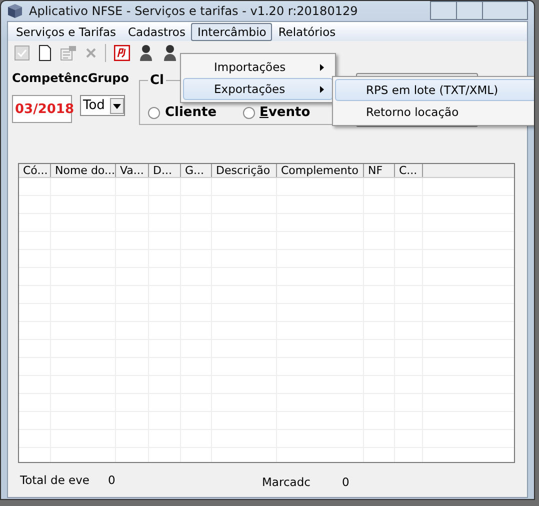  Describe the element at coordinates (66, 31) in the screenshot. I see `menu-item: Serviços e Tarifas` at that location.